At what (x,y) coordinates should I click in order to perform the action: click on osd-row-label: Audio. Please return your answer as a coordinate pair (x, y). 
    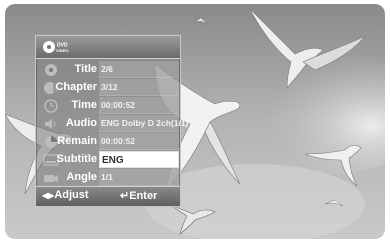
    Looking at the image, I should click on (81, 123).